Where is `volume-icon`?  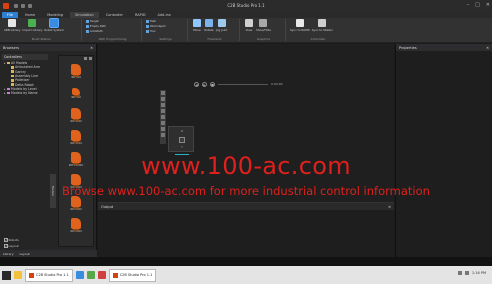 volume-icon is located at coordinates (466, 273).